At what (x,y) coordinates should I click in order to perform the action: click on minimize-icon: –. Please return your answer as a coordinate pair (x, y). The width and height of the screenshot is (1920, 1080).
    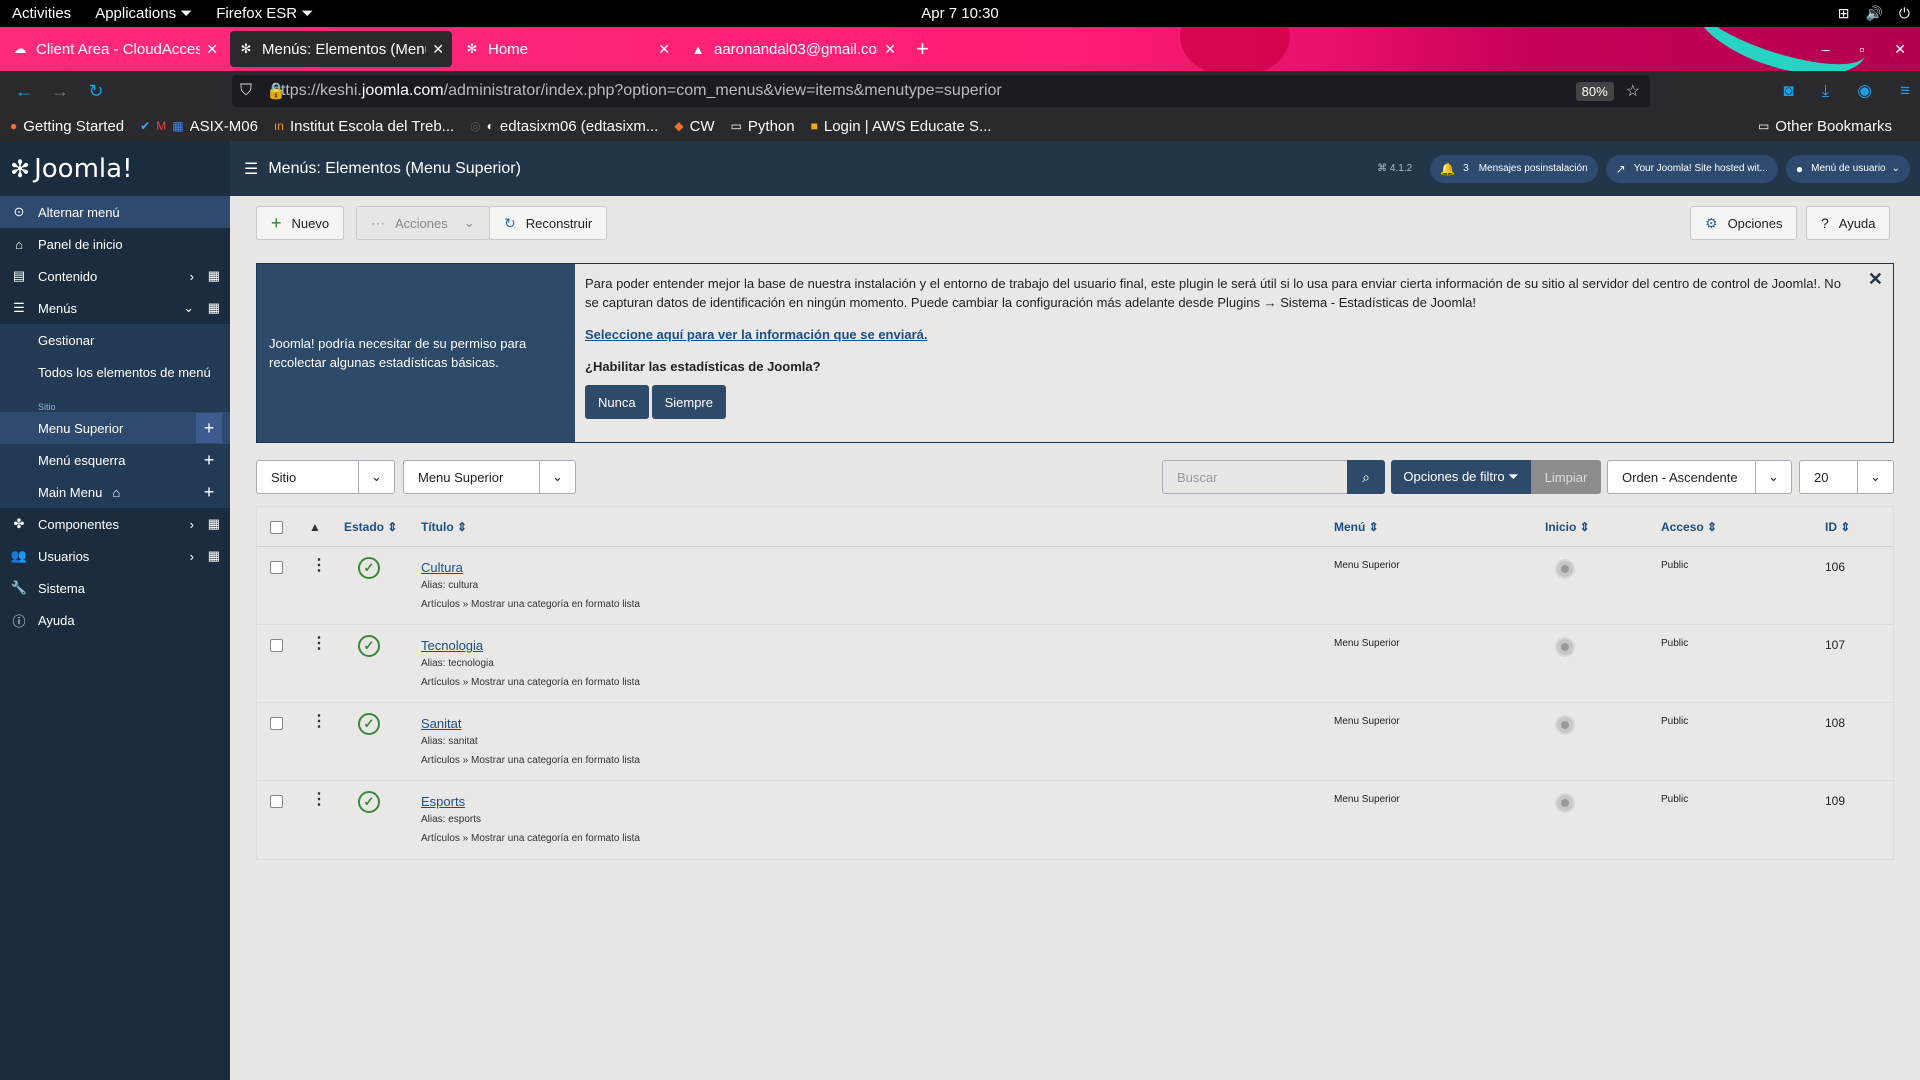
    Looking at the image, I should click on (1826, 49).